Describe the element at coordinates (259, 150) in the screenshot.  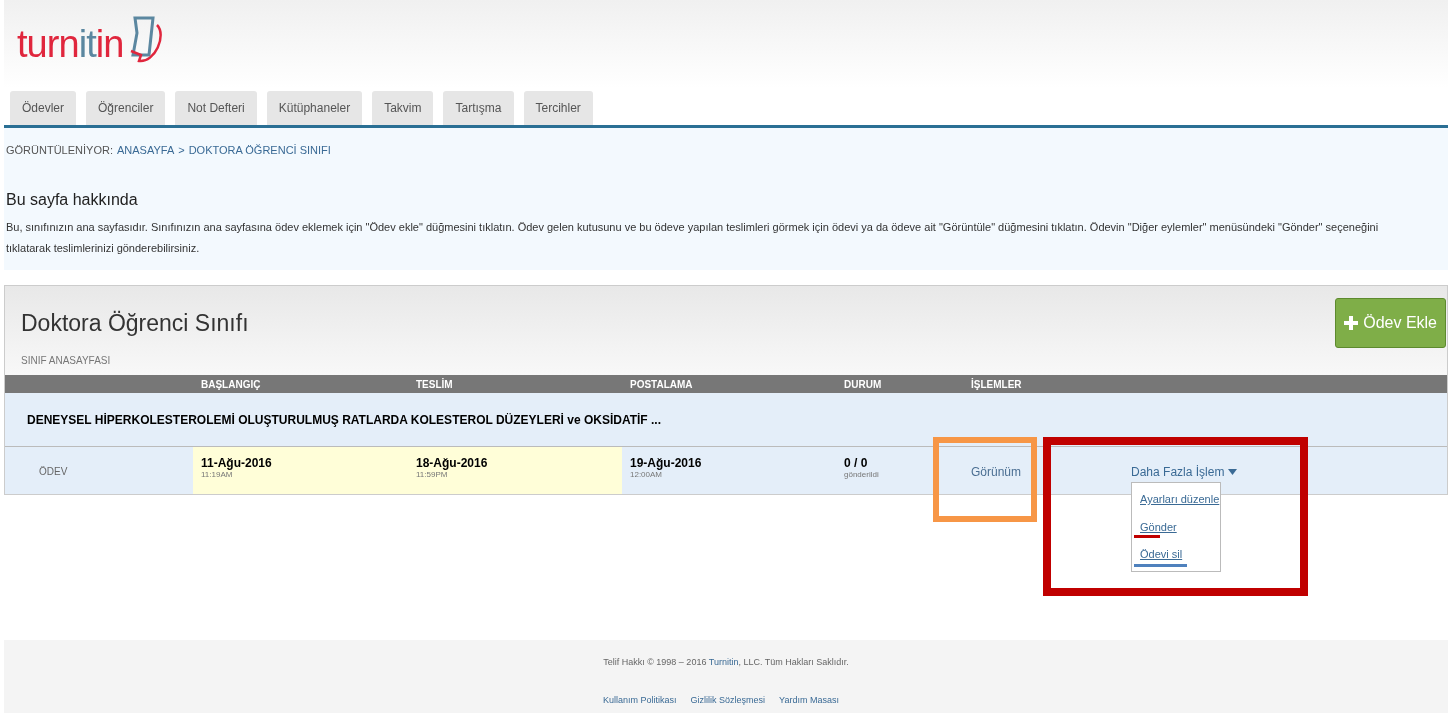
I see `breadcrumb-link: DOKTORA ÖĞRENCİ SINIFI` at that location.